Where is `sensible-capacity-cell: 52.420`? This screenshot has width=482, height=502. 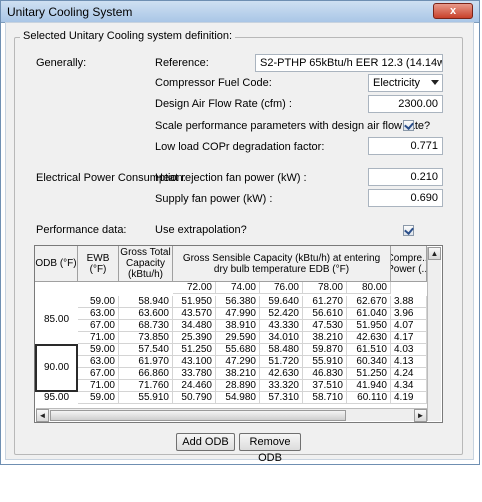
sensible-capacity-cell: 52.420 is located at coordinates (281, 314).